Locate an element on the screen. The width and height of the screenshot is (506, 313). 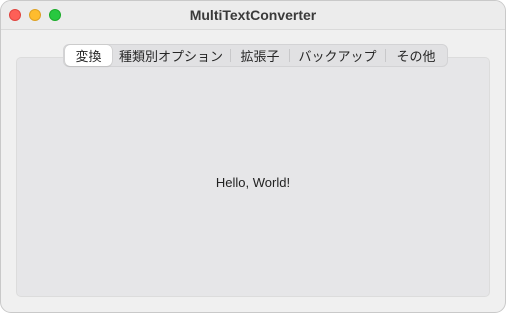
tab-label: 種類別オプション is located at coordinates (170, 56).